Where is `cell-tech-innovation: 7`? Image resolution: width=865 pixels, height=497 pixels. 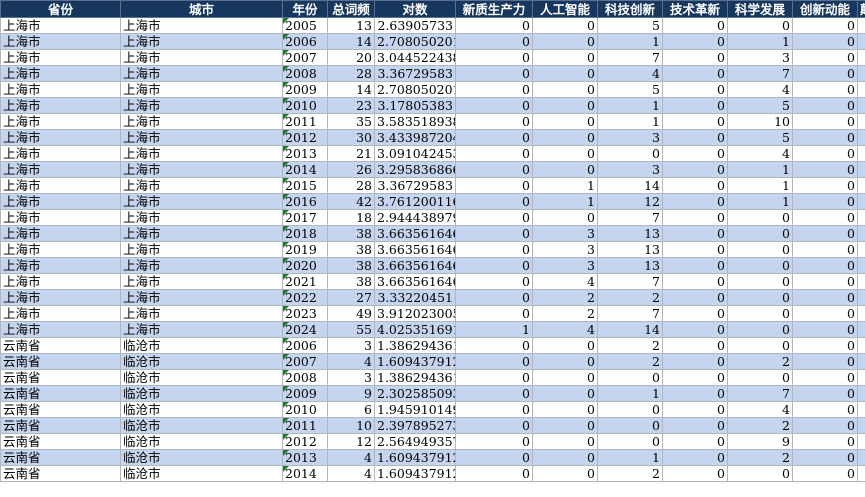 cell-tech-innovation: 7 is located at coordinates (630, 313).